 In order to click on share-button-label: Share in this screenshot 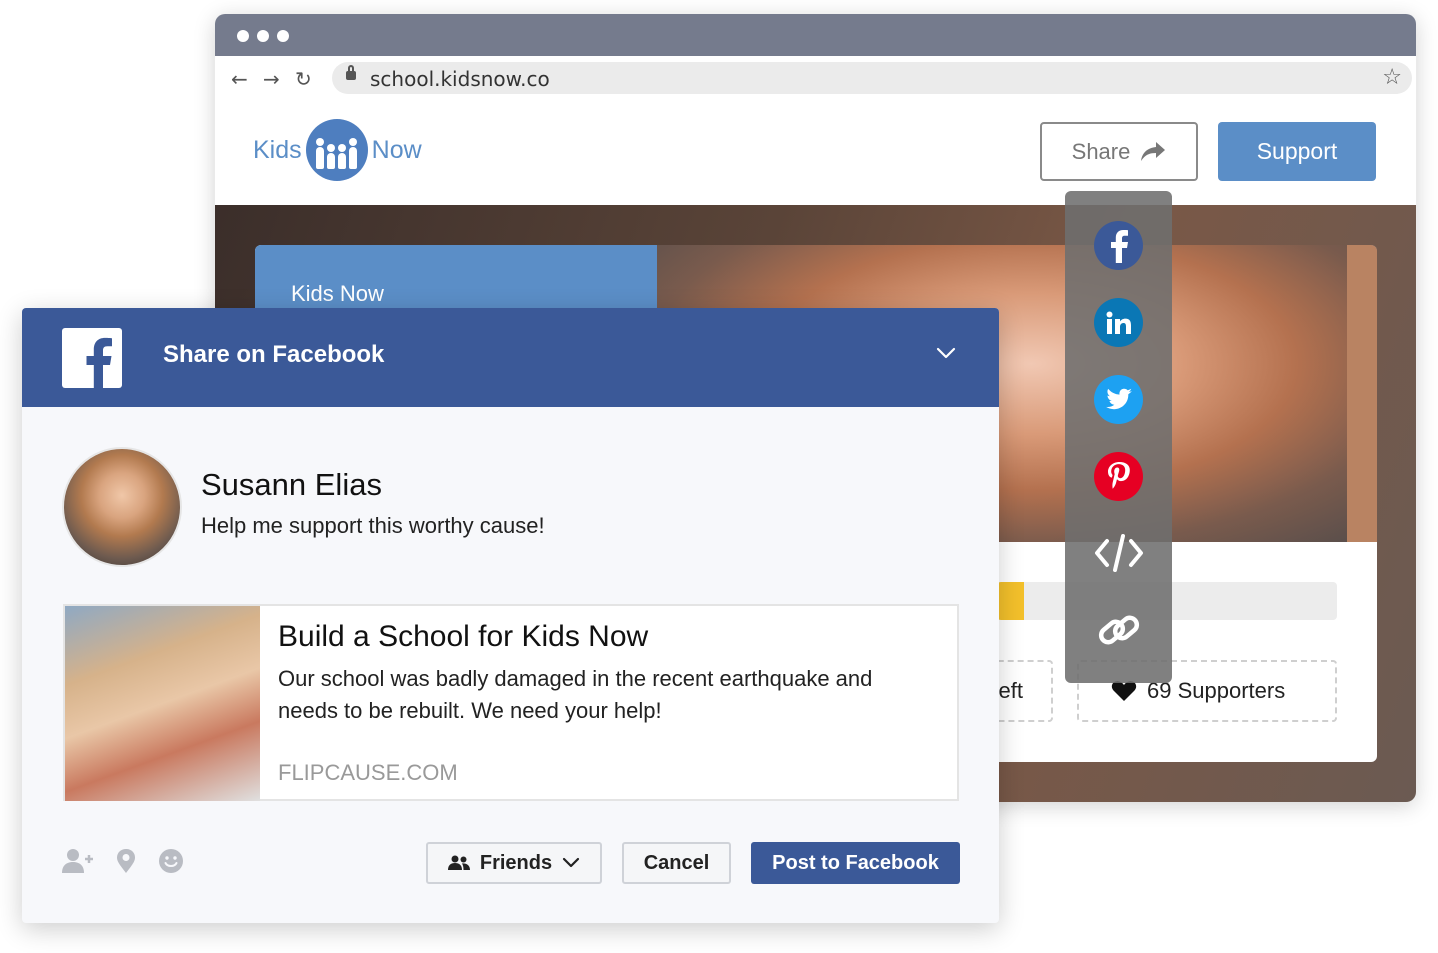, I will do `click(1101, 151)`.